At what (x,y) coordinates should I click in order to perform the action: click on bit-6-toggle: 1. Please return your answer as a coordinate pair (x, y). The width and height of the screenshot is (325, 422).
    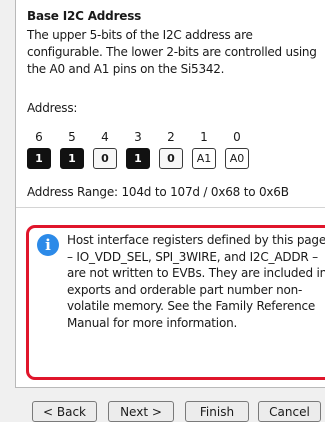
    Looking at the image, I should click on (39, 158).